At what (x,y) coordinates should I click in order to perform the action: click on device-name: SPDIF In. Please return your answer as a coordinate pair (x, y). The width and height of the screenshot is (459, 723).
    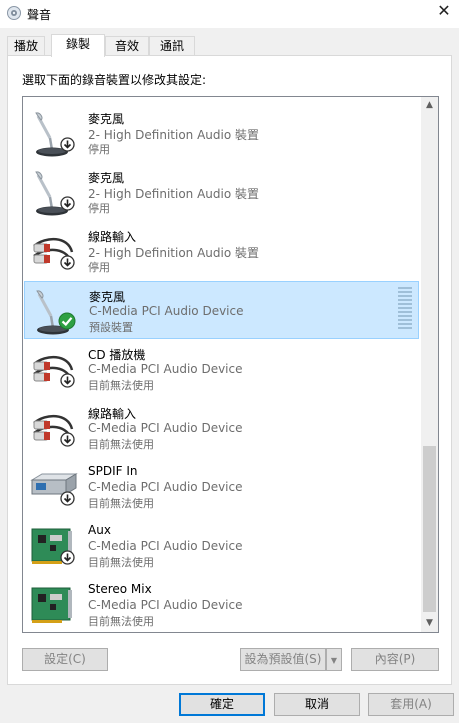
    Looking at the image, I should click on (113, 471).